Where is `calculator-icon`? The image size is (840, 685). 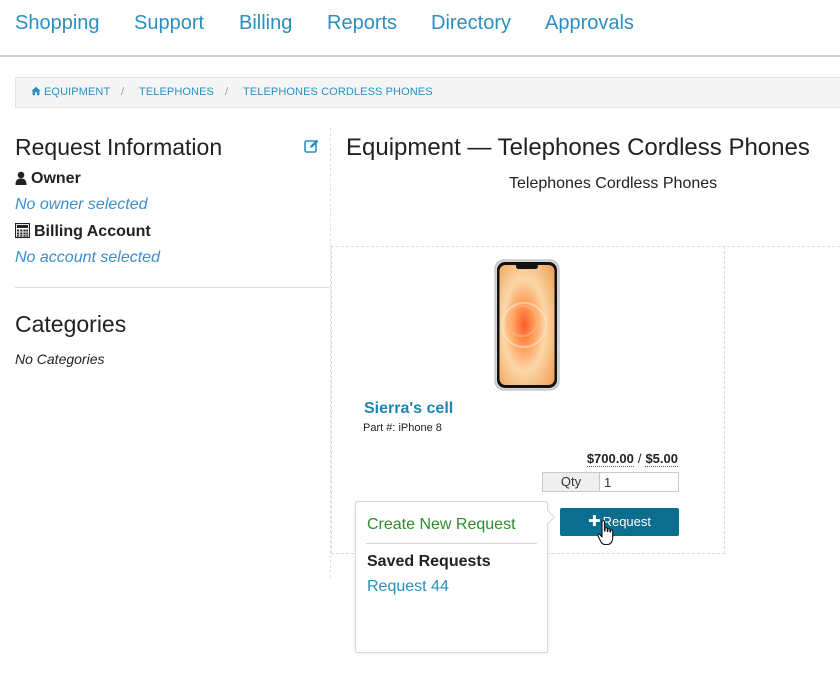
calculator-icon is located at coordinates (22, 230).